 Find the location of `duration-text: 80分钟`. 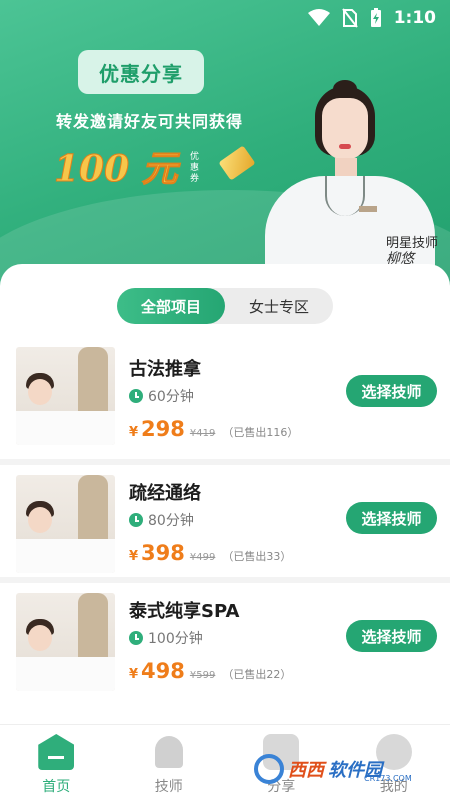

duration-text: 80分钟 is located at coordinates (171, 521).